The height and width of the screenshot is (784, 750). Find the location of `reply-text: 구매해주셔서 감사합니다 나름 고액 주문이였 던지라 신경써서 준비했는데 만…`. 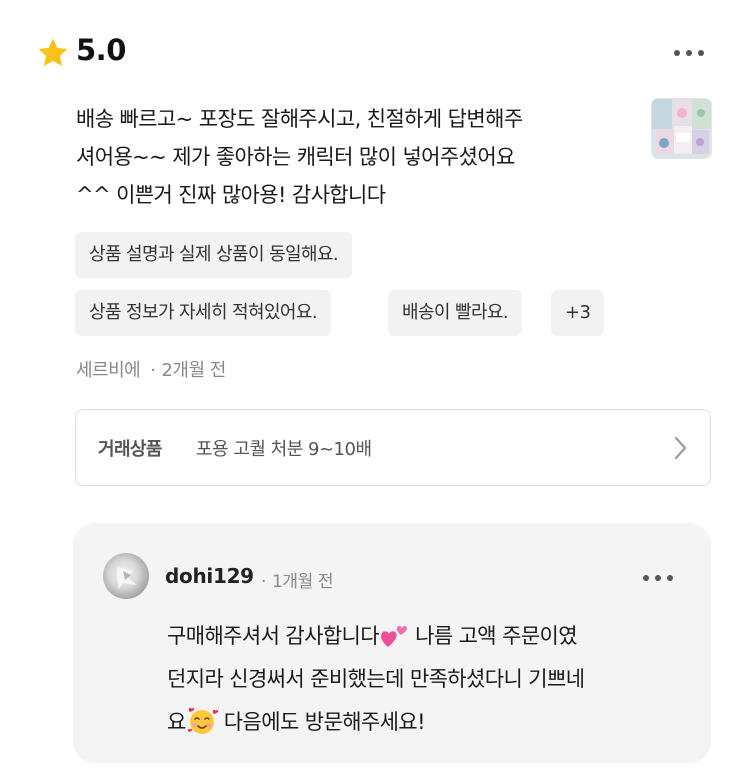

reply-text: 구매해주셔서 감사합니다 나름 고액 주문이였 던지라 신경써서 준비했는데 만… is located at coordinates (432, 679).